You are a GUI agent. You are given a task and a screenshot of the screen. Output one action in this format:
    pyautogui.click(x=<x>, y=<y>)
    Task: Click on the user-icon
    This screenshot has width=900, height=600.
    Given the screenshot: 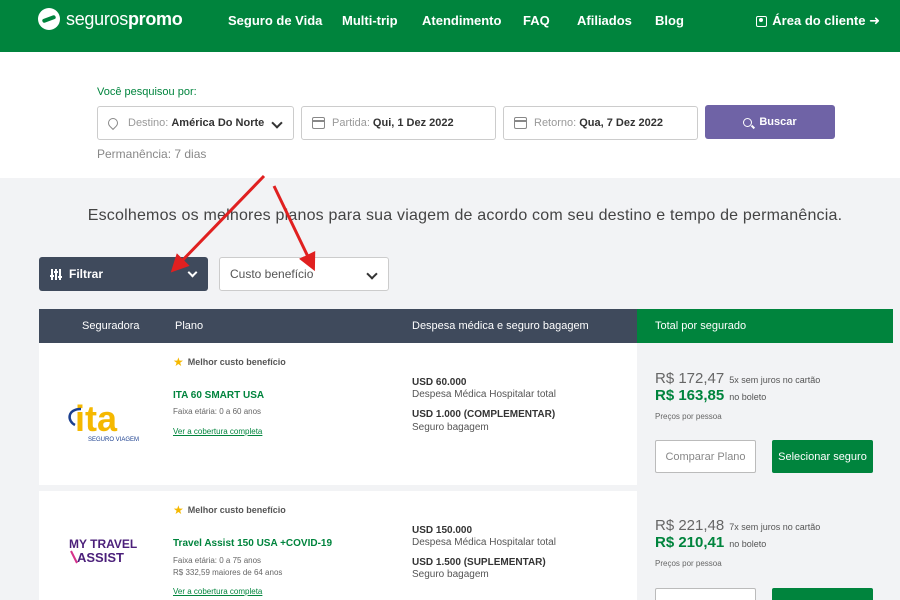 What is the action you would take?
    pyautogui.click(x=762, y=21)
    